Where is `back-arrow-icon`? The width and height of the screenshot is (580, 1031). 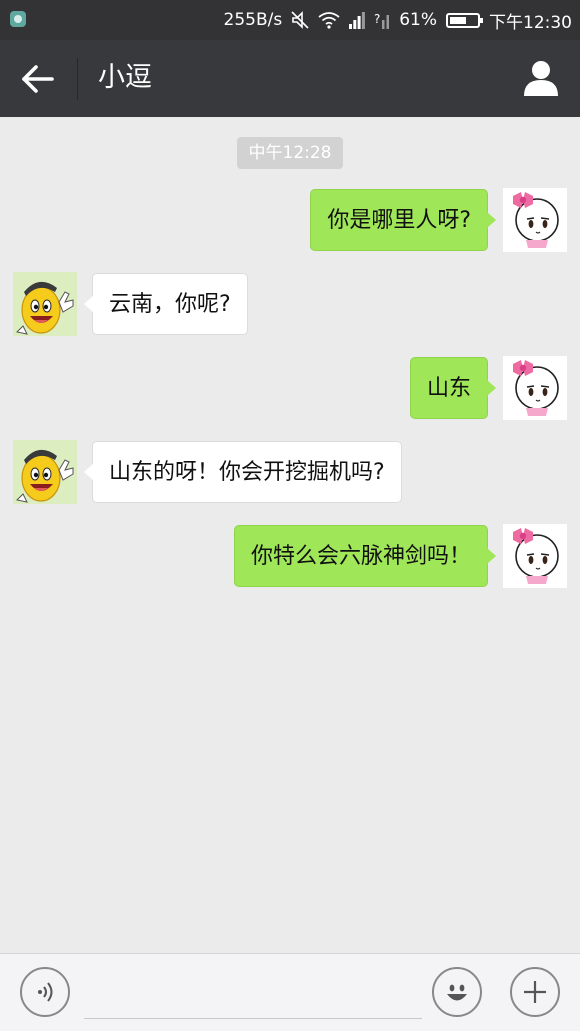 back-arrow-icon is located at coordinates (38, 79).